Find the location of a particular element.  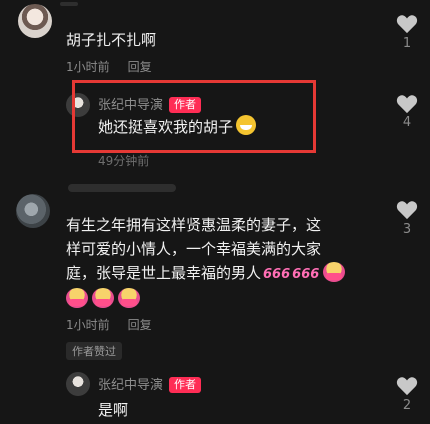

comment-line-with-emoji: 庭，张导是世上最幸福的男人 666 666 is located at coordinates (226, 274).